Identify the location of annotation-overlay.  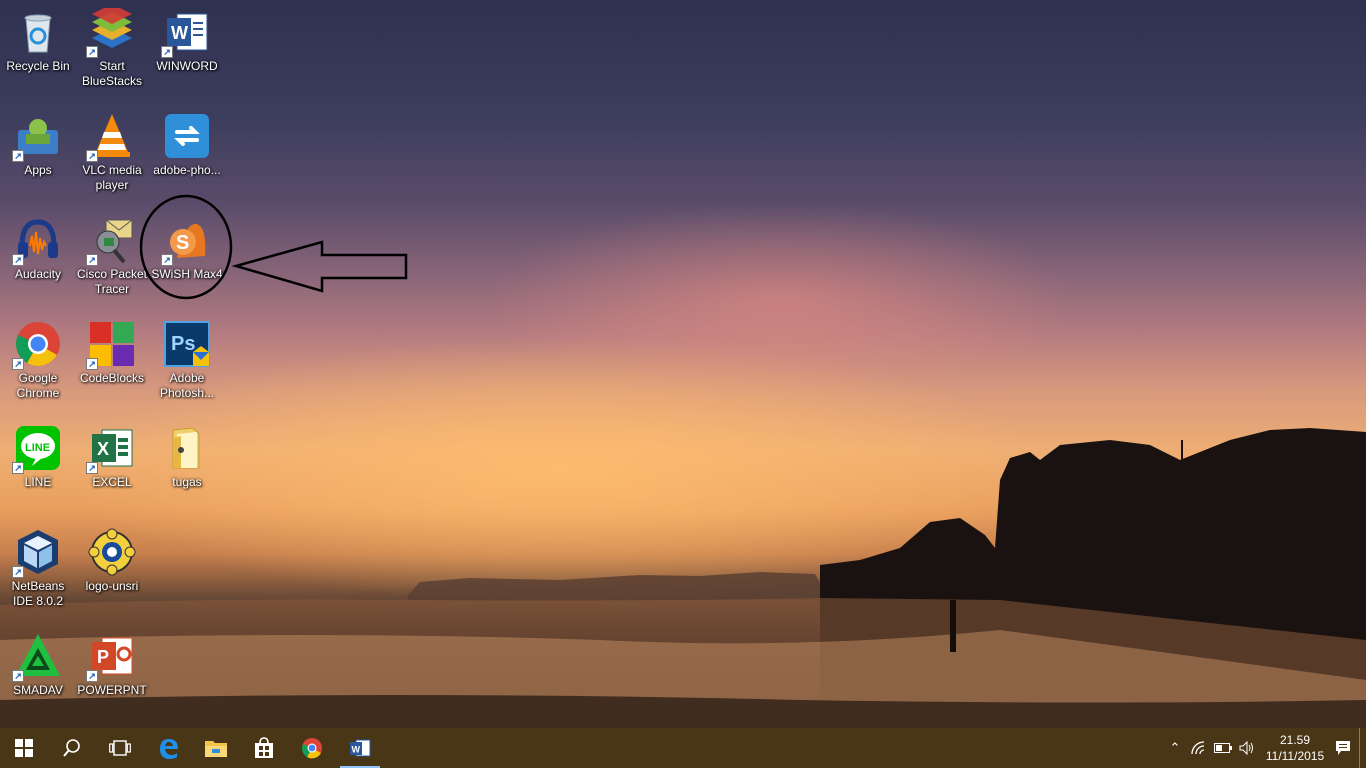
(273, 247).